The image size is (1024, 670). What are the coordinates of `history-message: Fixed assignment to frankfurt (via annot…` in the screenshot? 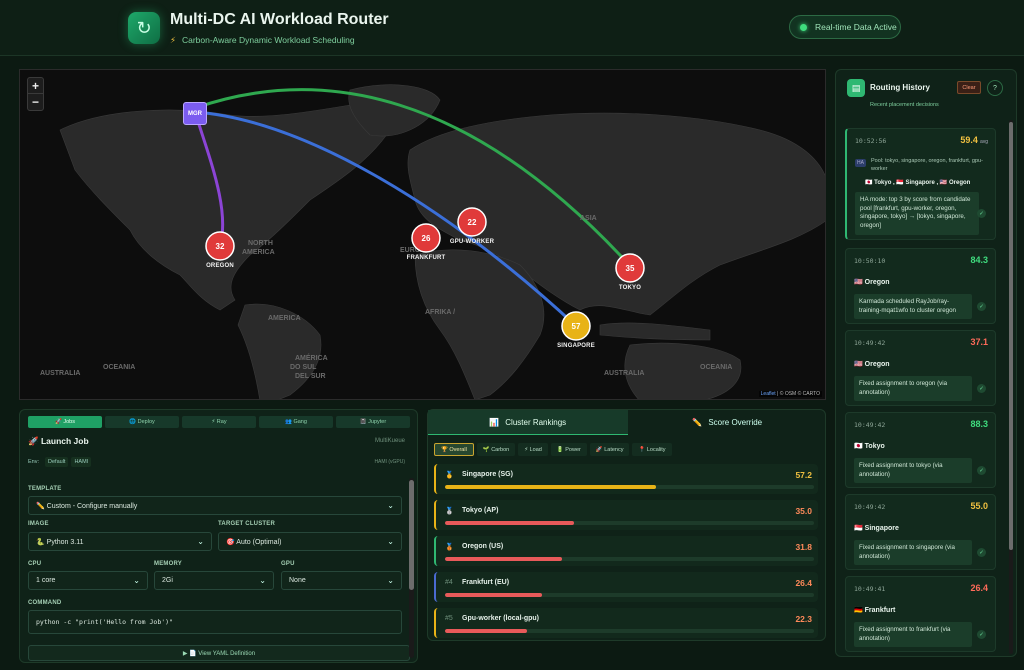 It's located at (913, 635).